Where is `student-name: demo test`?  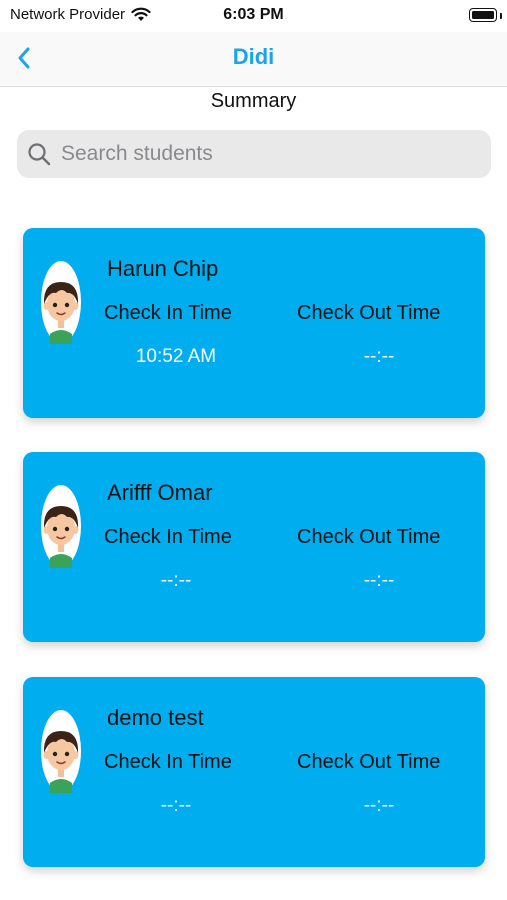
student-name: demo test is located at coordinates (155, 717).